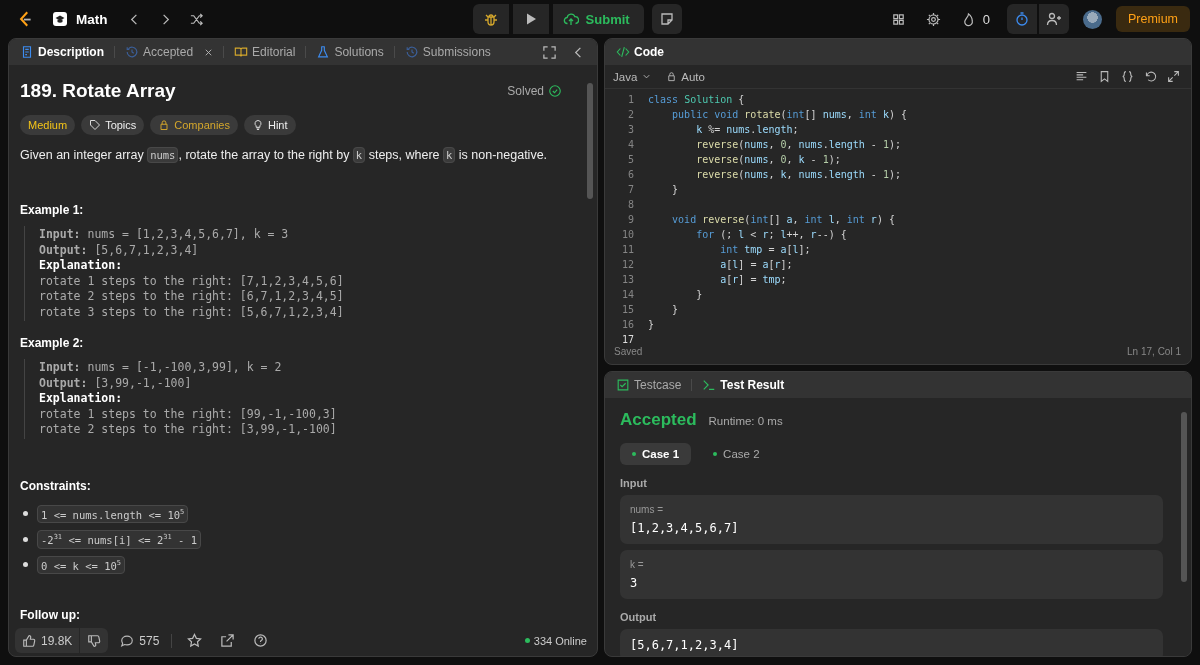 The image size is (1200, 665). Describe the element at coordinates (60, 19) in the screenshot. I see `cap-icon` at that location.